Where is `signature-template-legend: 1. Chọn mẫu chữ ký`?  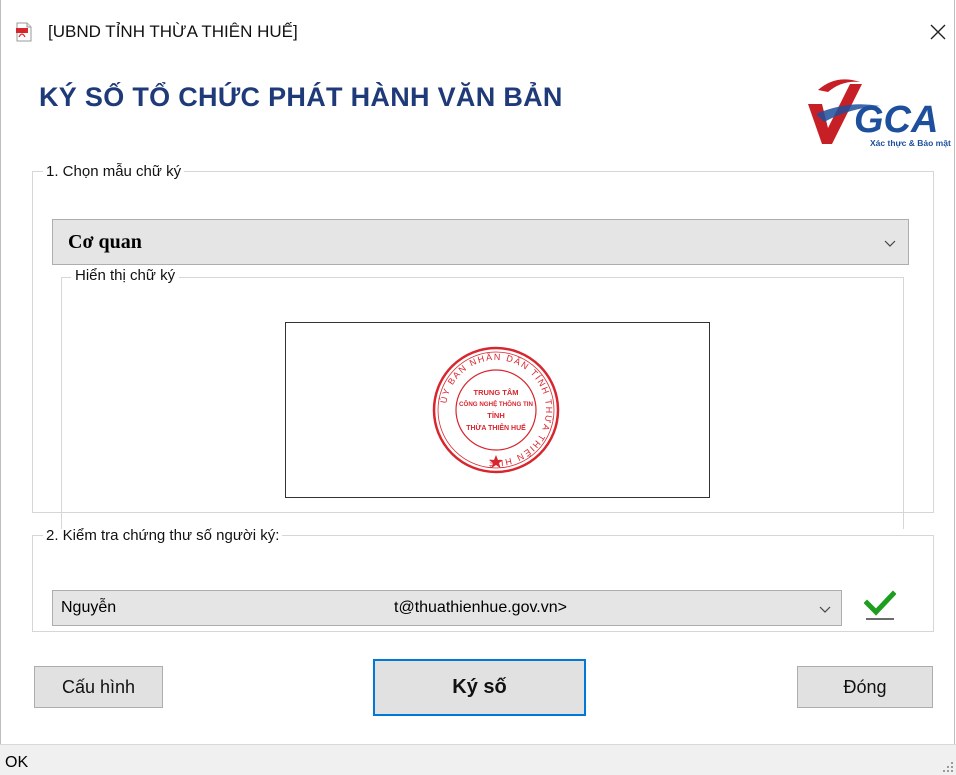
signature-template-legend: 1. Chọn mẫu chữ ký is located at coordinates (114, 171).